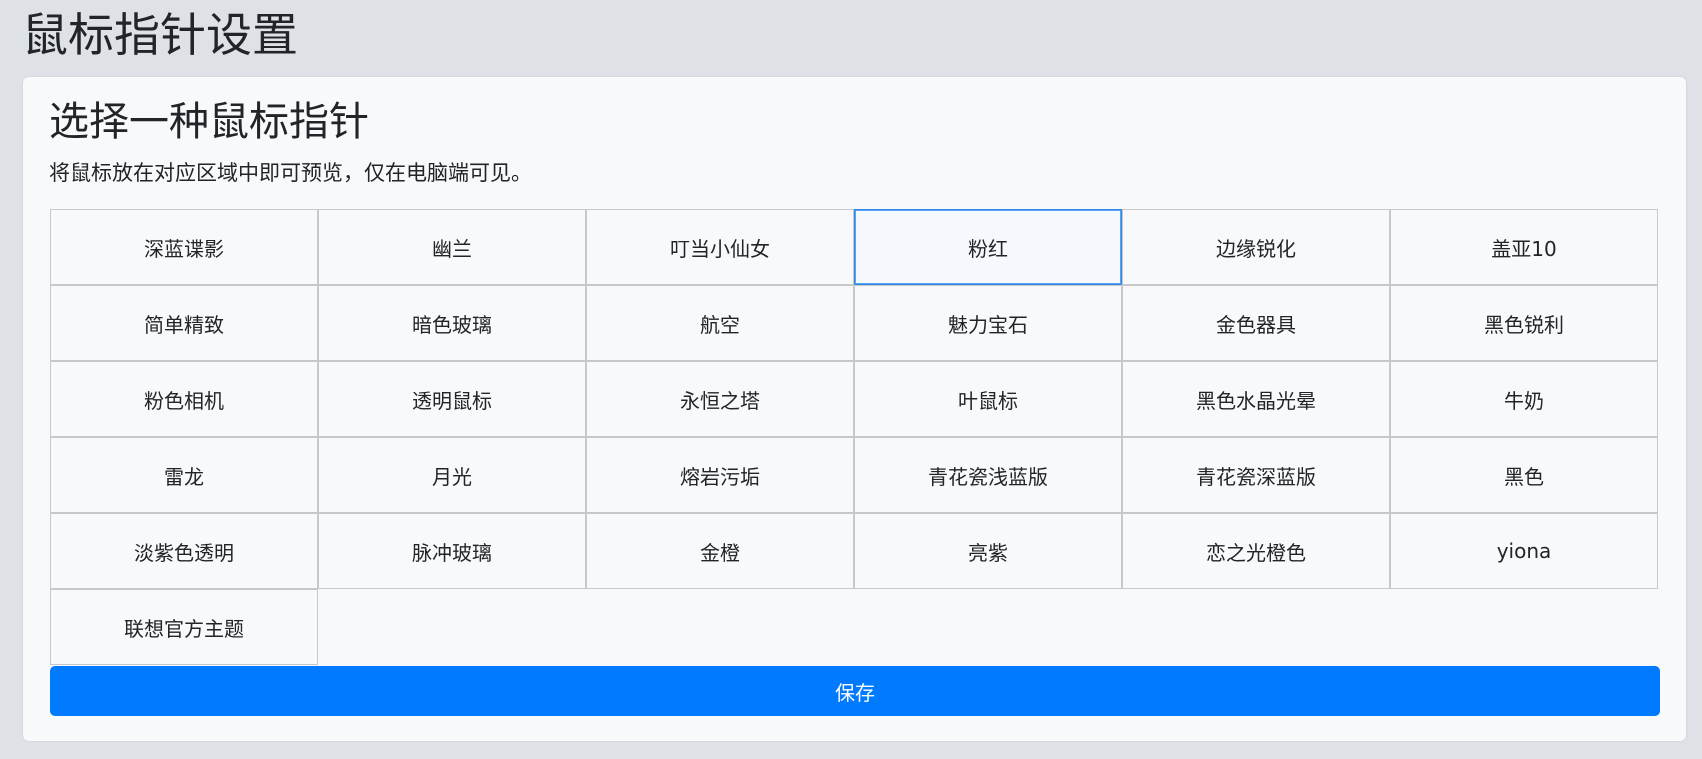 The image size is (1702, 759). I want to click on cursor-option: yiona, so click(1524, 551).